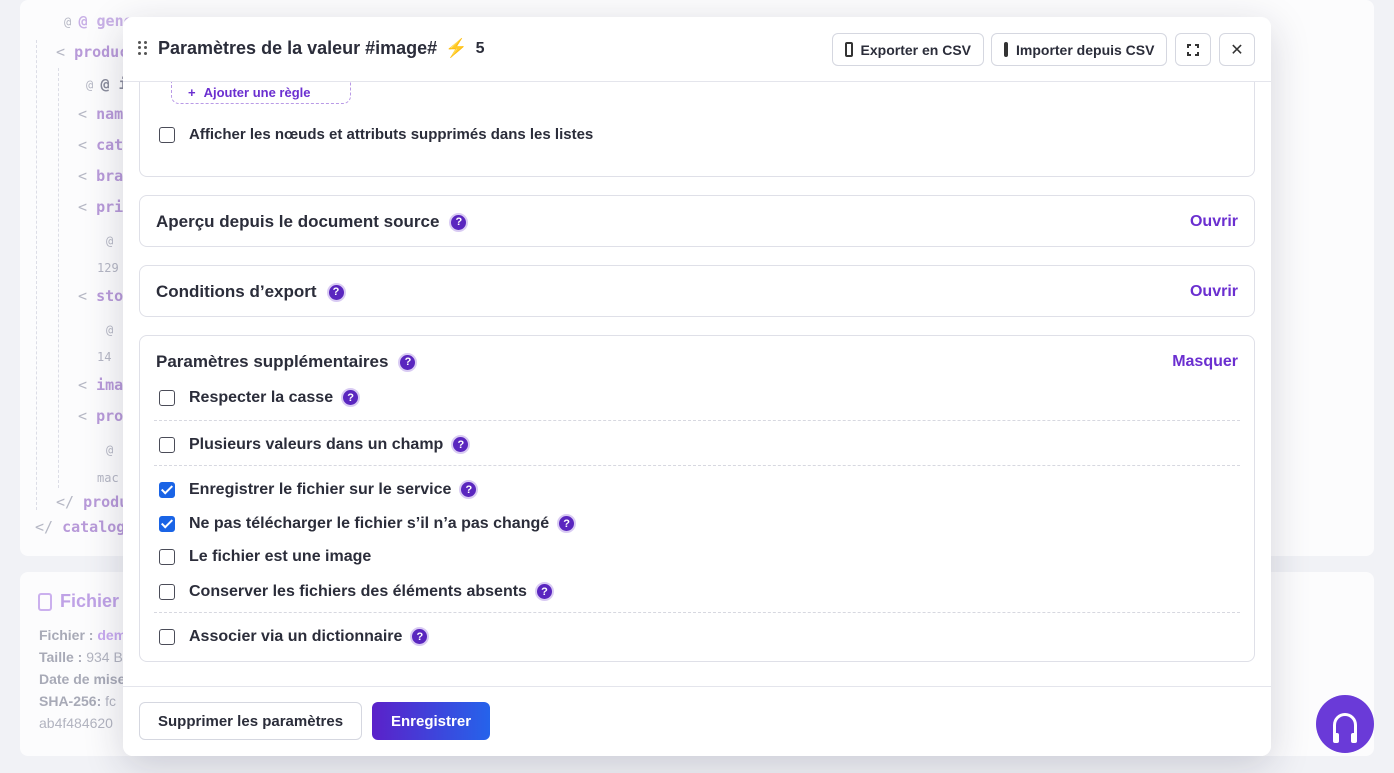 This screenshot has height=773, width=1394. I want to click on close-button: ✕, so click(1237, 49).